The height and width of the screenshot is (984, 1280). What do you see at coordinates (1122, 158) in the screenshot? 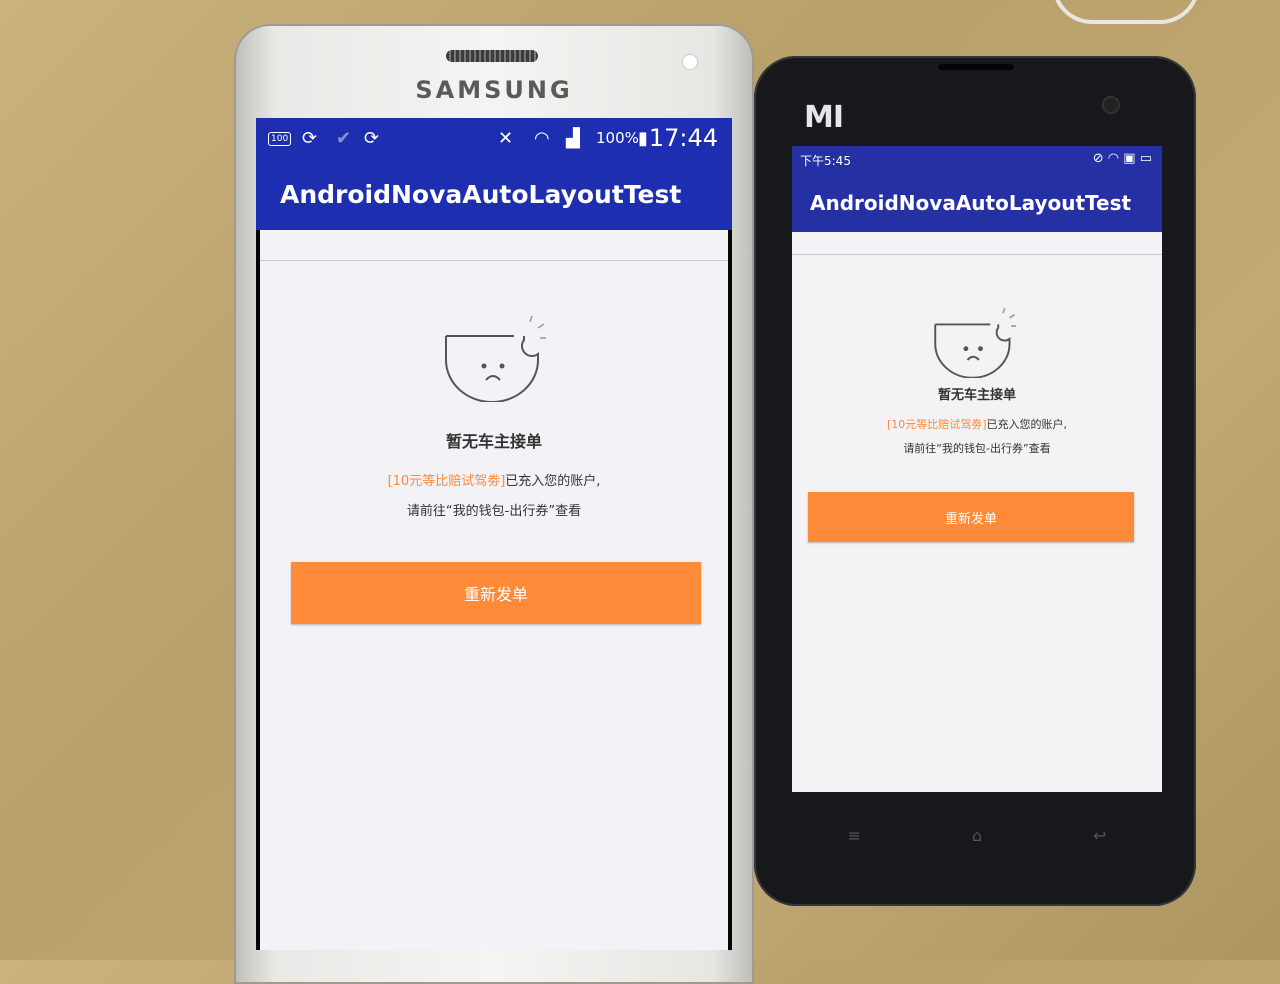
I see `status-icons: ⊘ ◠ ▣ ▭` at bounding box center [1122, 158].